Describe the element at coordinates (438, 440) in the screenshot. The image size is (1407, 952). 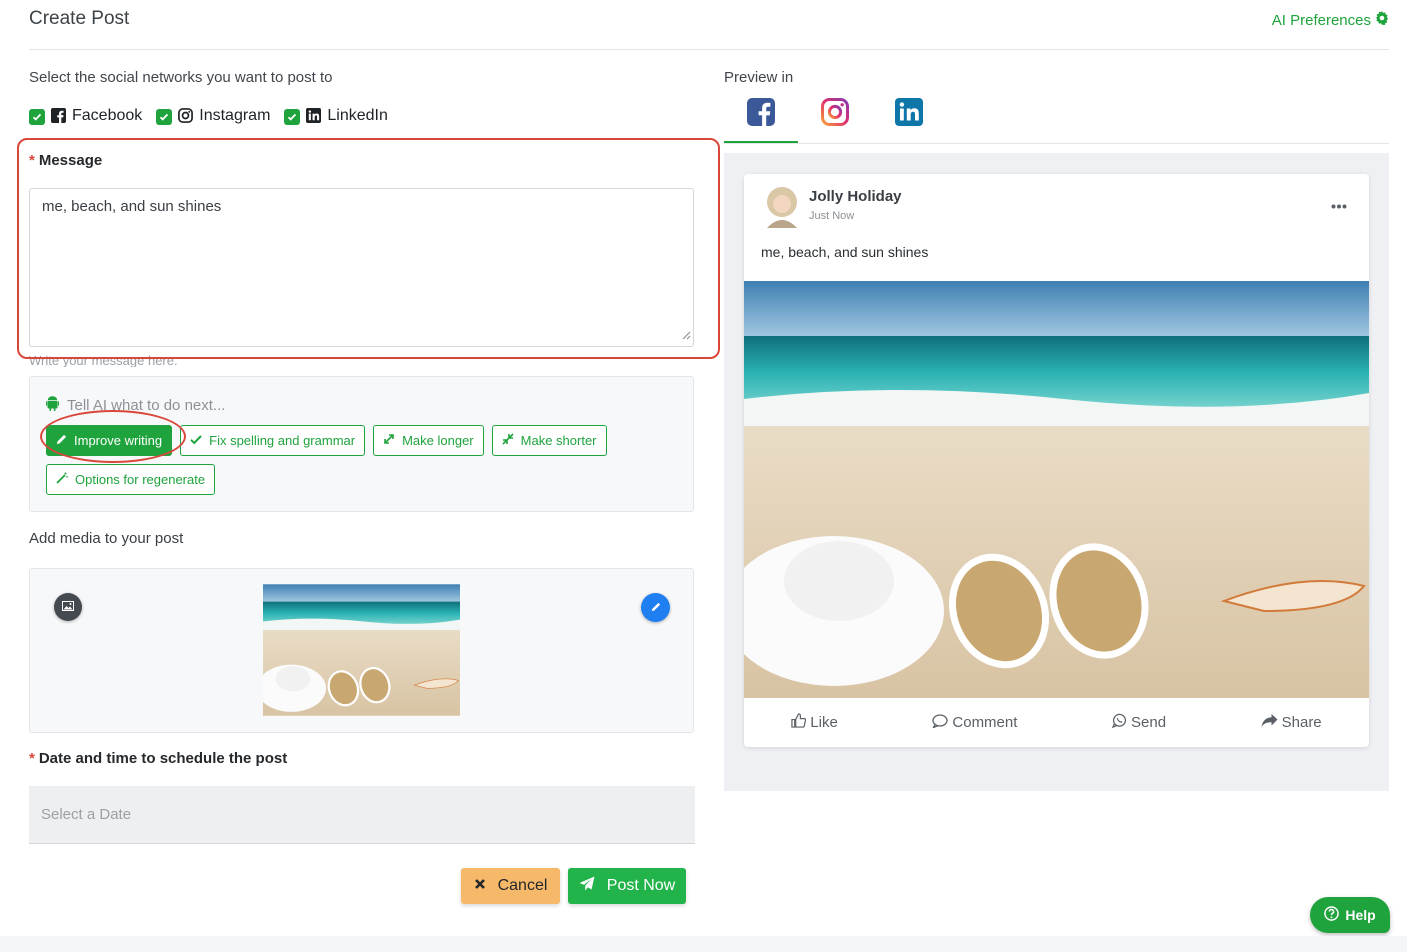
I see `make-longer-label: Make longer` at that location.